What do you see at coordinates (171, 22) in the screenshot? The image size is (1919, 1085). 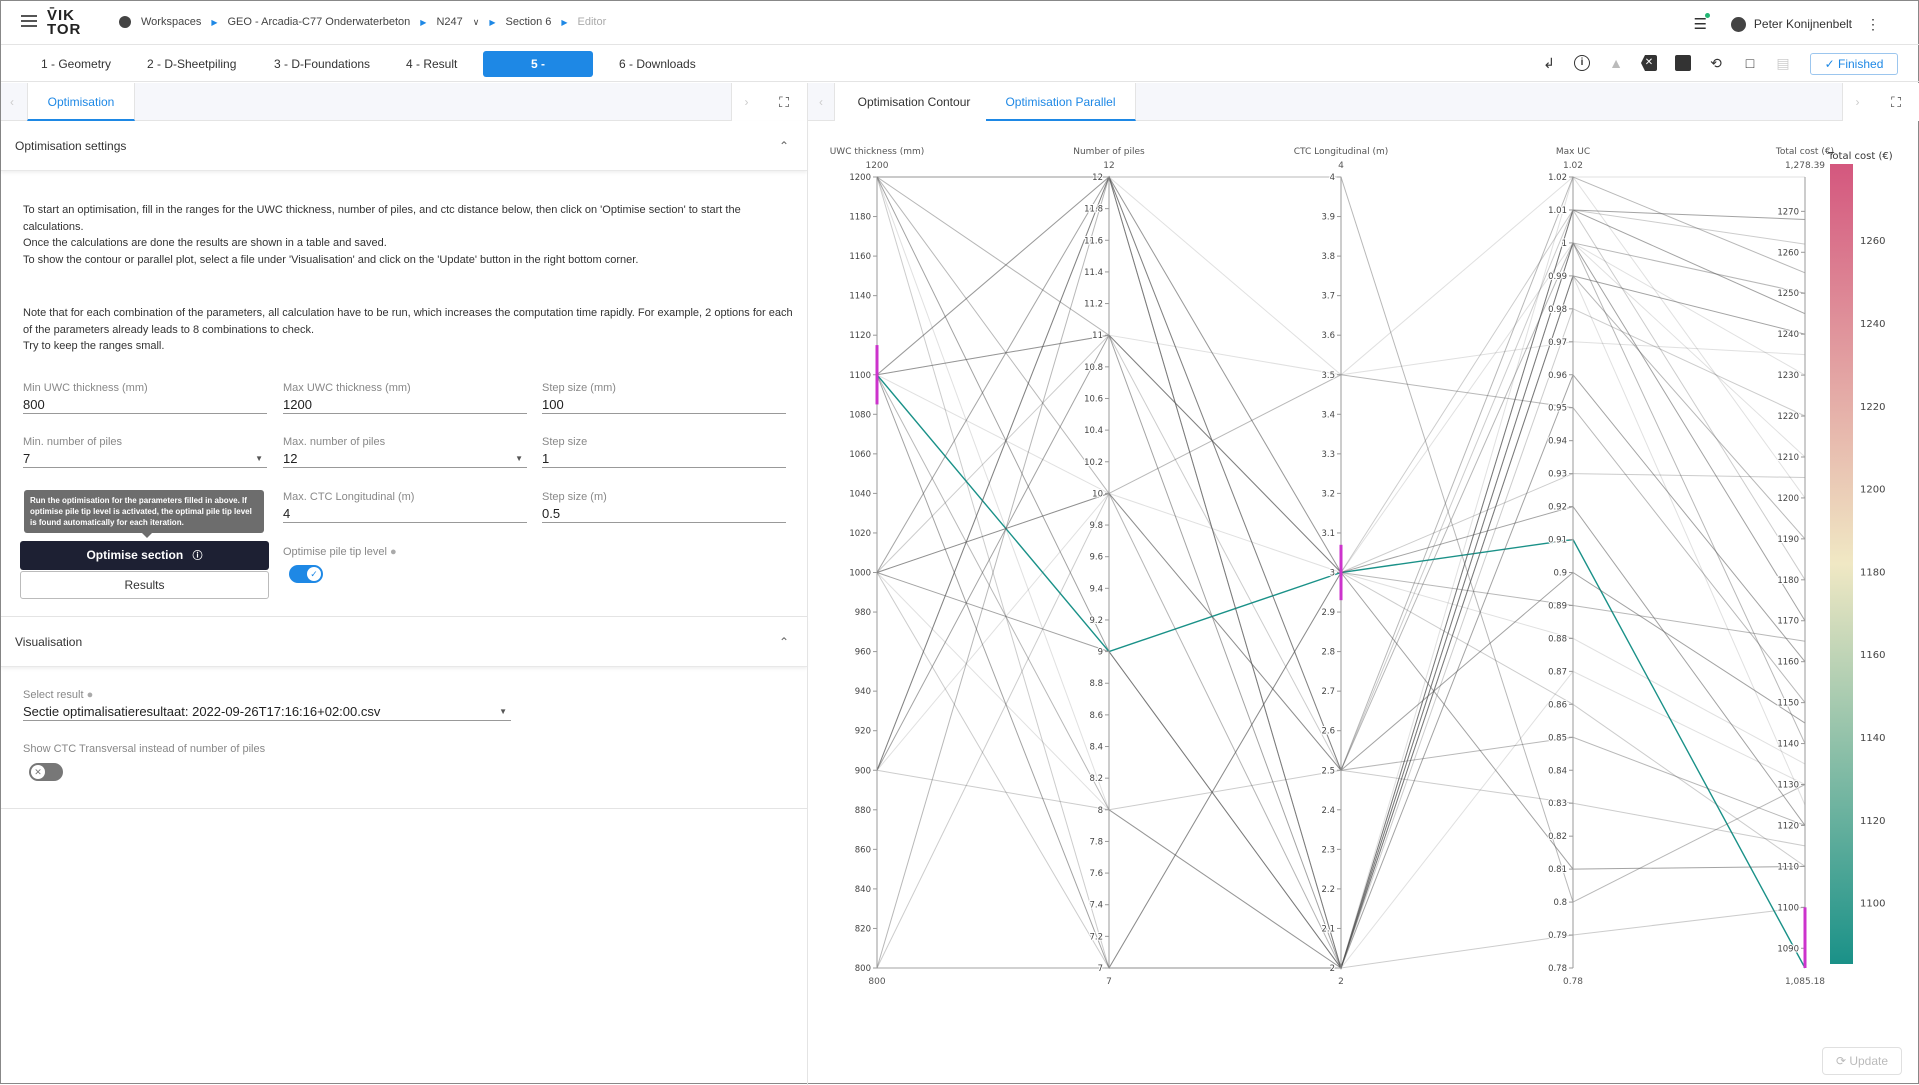 I see `breadcrumb-workspaces: Workspaces` at bounding box center [171, 22].